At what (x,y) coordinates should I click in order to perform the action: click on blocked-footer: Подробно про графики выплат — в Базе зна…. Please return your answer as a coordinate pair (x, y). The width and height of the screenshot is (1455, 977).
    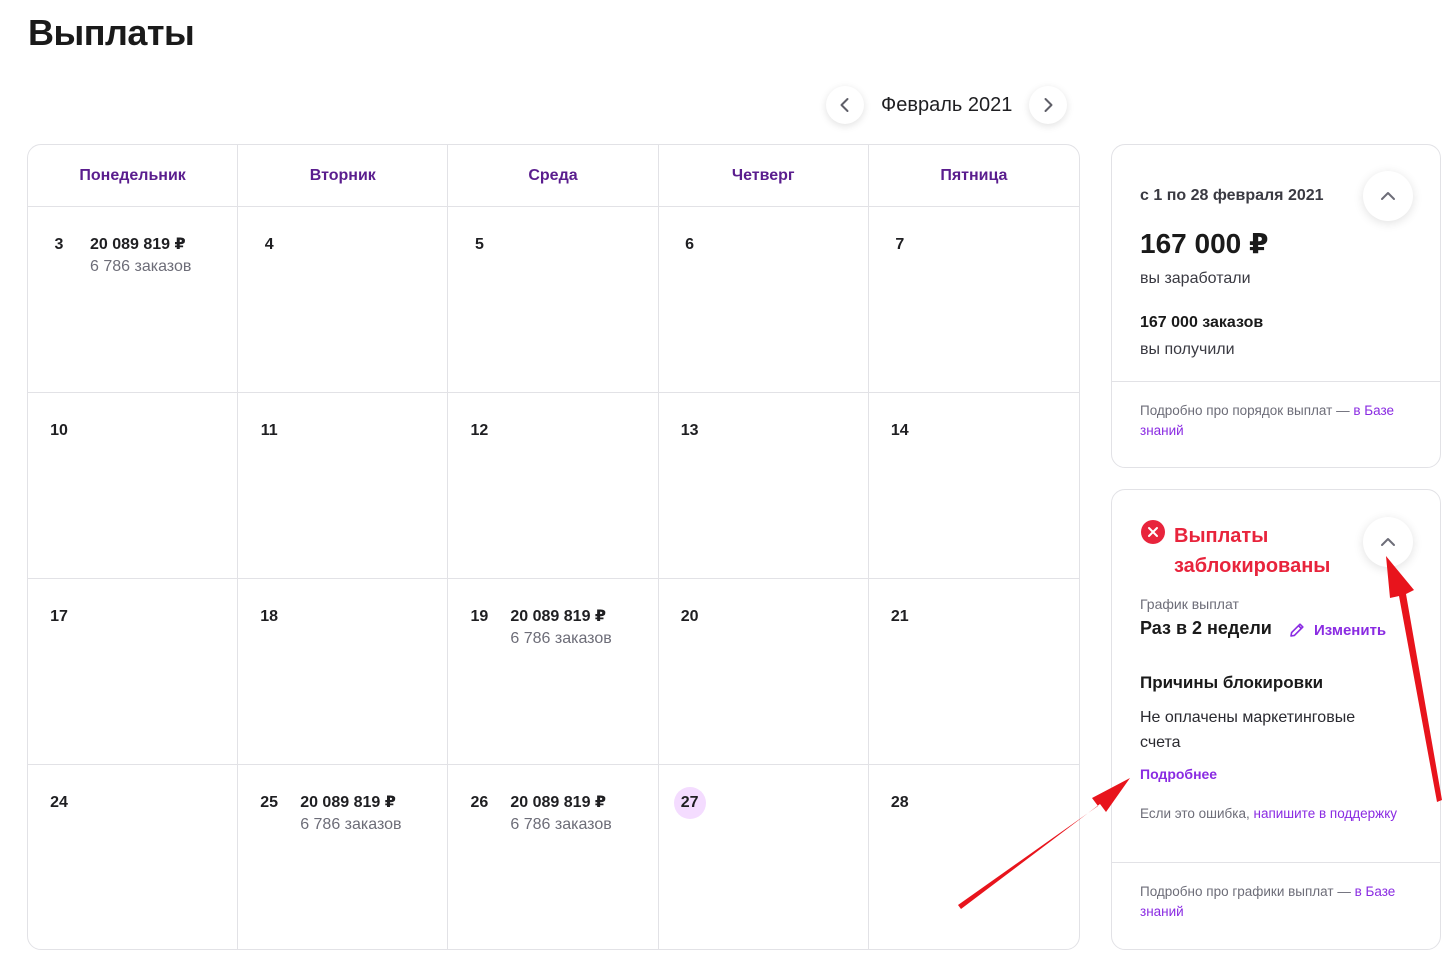
    Looking at the image, I should click on (1280, 902).